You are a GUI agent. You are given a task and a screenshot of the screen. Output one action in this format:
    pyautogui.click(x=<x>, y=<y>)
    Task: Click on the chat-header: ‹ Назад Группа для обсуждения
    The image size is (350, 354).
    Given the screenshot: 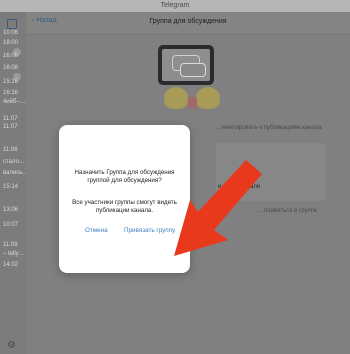 What is the action you would take?
    pyautogui.click(x=188, y=23)
    